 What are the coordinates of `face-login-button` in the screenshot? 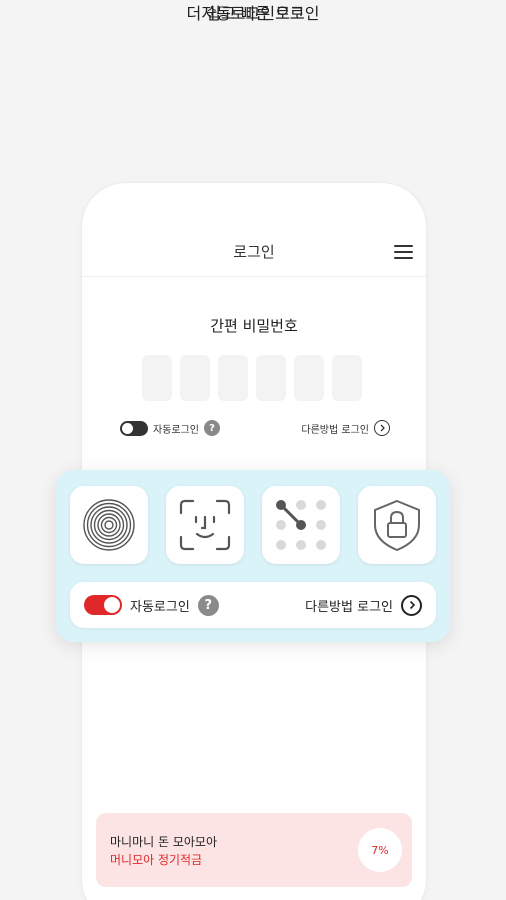 It's located at (205, 525).